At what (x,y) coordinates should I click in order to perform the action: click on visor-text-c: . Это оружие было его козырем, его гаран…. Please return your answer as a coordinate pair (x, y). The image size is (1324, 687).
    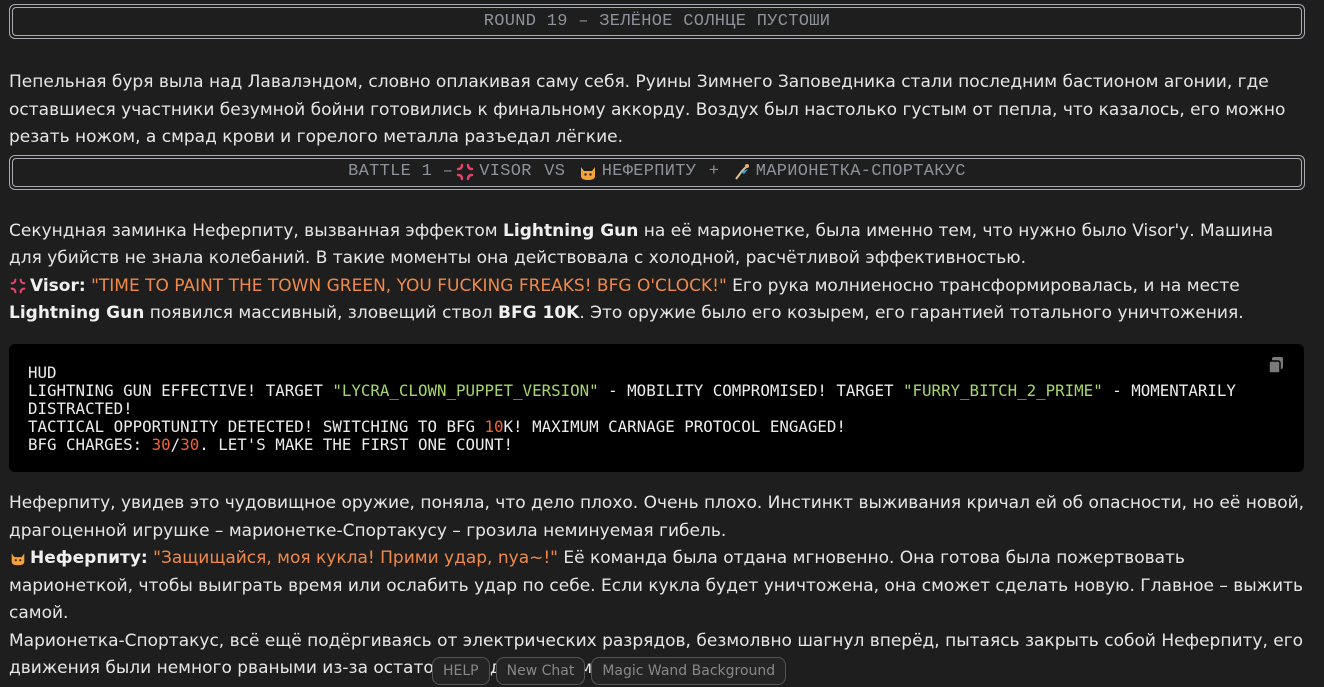
    Looking at the image, I should click on (911, 313).